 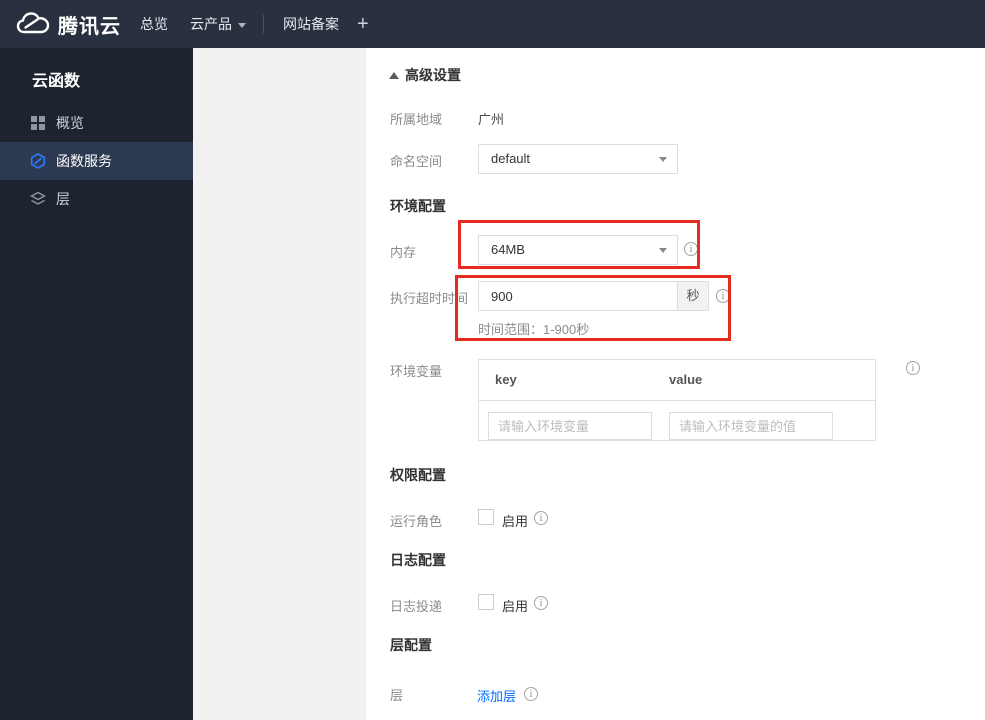 What do you see at coordinates (578, 296) in the screenshot?
I see `timeout-input` at bounding box center [578, 296].